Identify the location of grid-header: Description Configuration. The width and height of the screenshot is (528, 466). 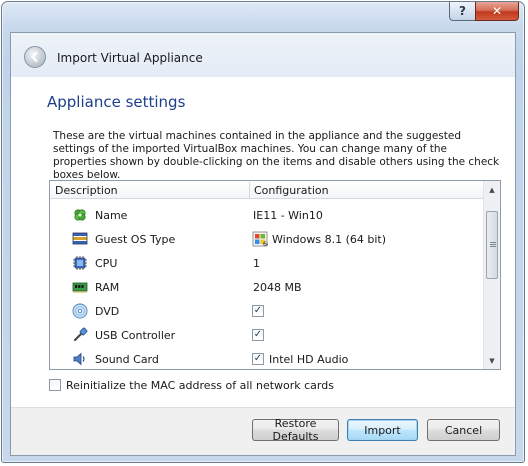
(267, 190).